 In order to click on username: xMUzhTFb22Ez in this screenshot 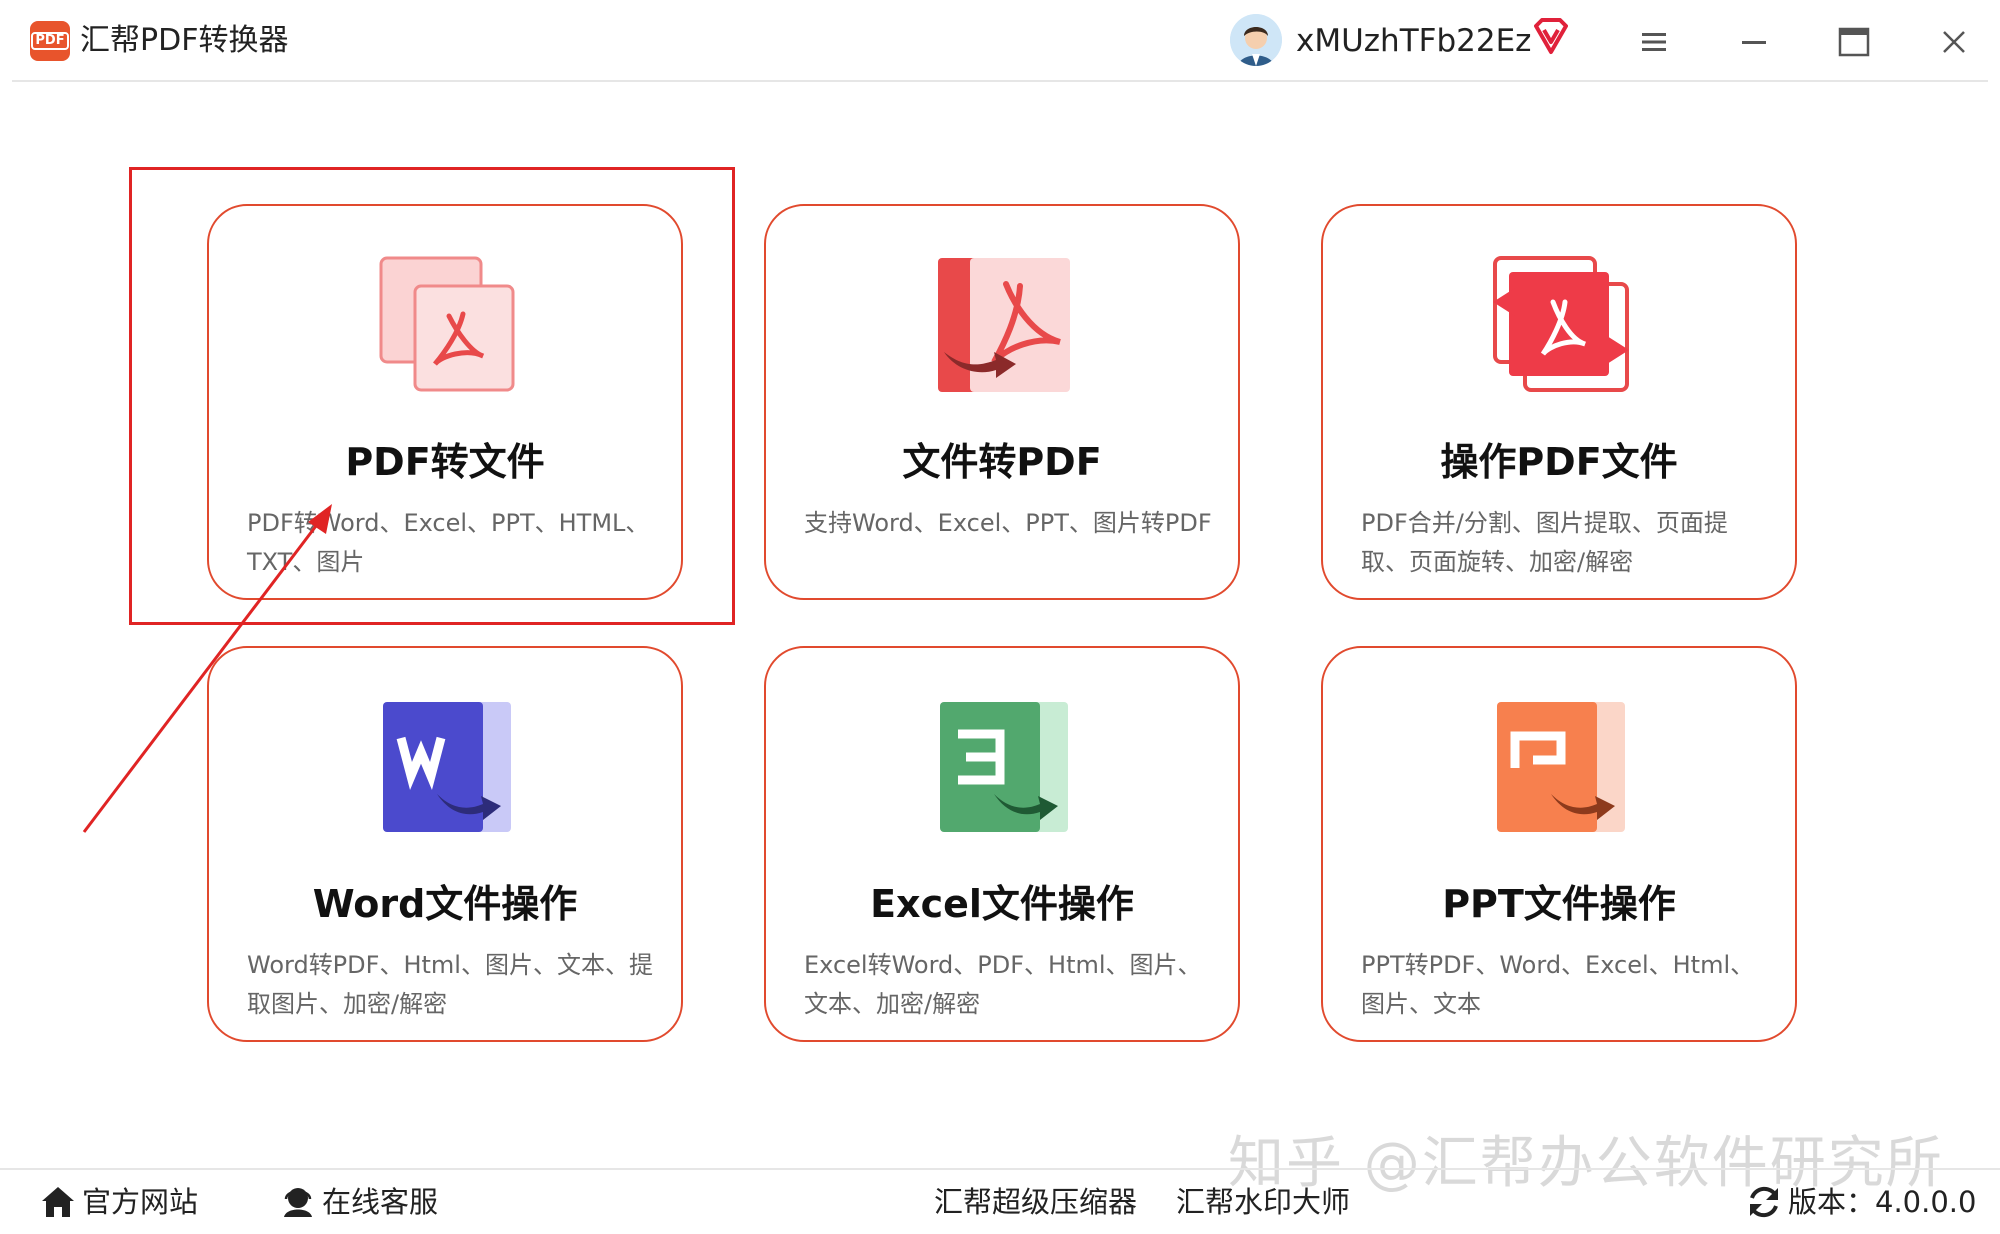, I will do `click(1413, 41)`.